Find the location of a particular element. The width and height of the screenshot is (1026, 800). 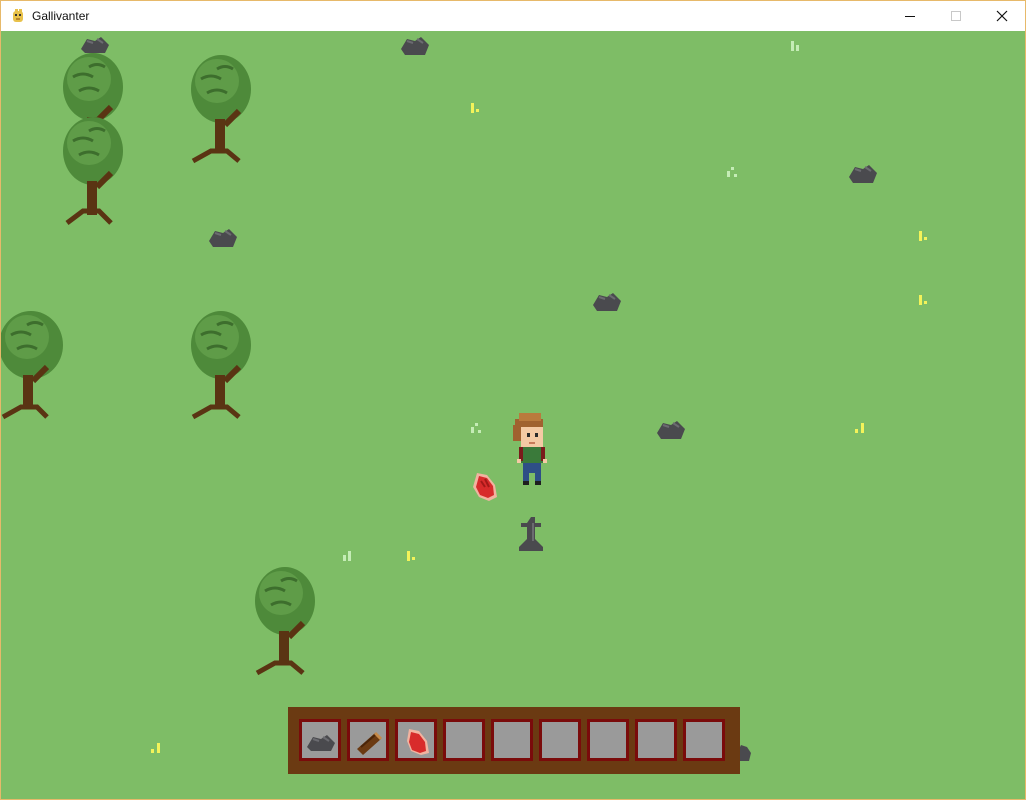

close-icon is located at coordinates (1002, 16).